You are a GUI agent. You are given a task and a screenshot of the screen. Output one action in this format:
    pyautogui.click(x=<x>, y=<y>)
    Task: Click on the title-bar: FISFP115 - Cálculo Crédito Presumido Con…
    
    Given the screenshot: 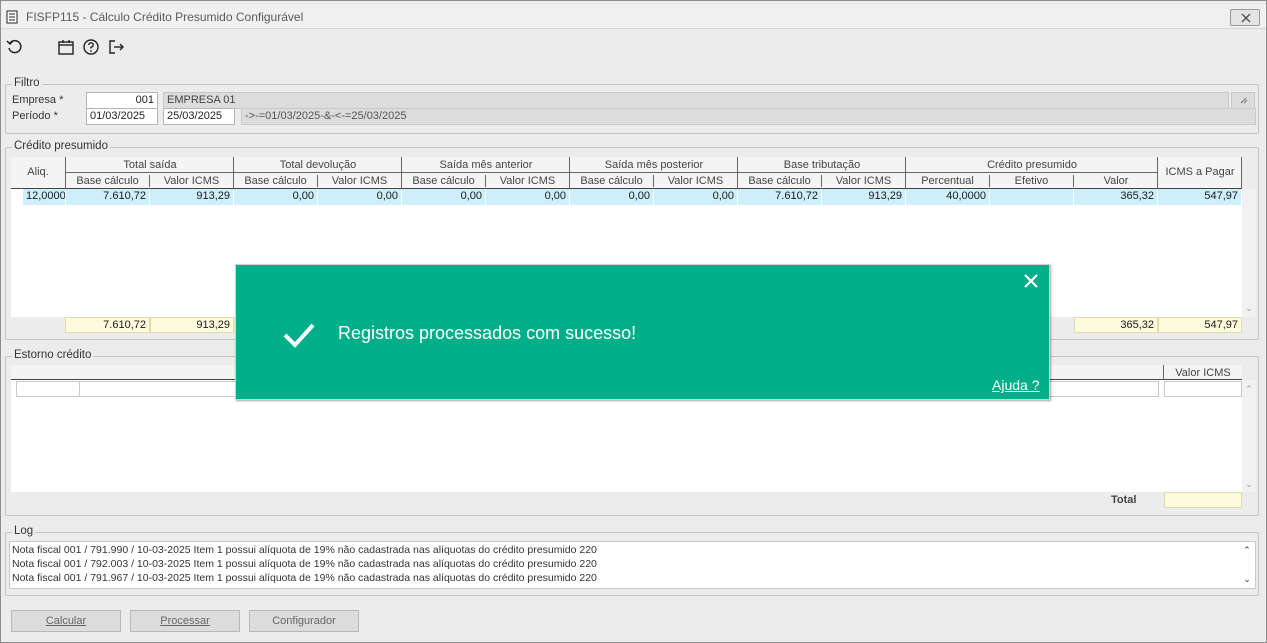 What is the action you would take?
    pyautogui.click(x=633, y=17)
    